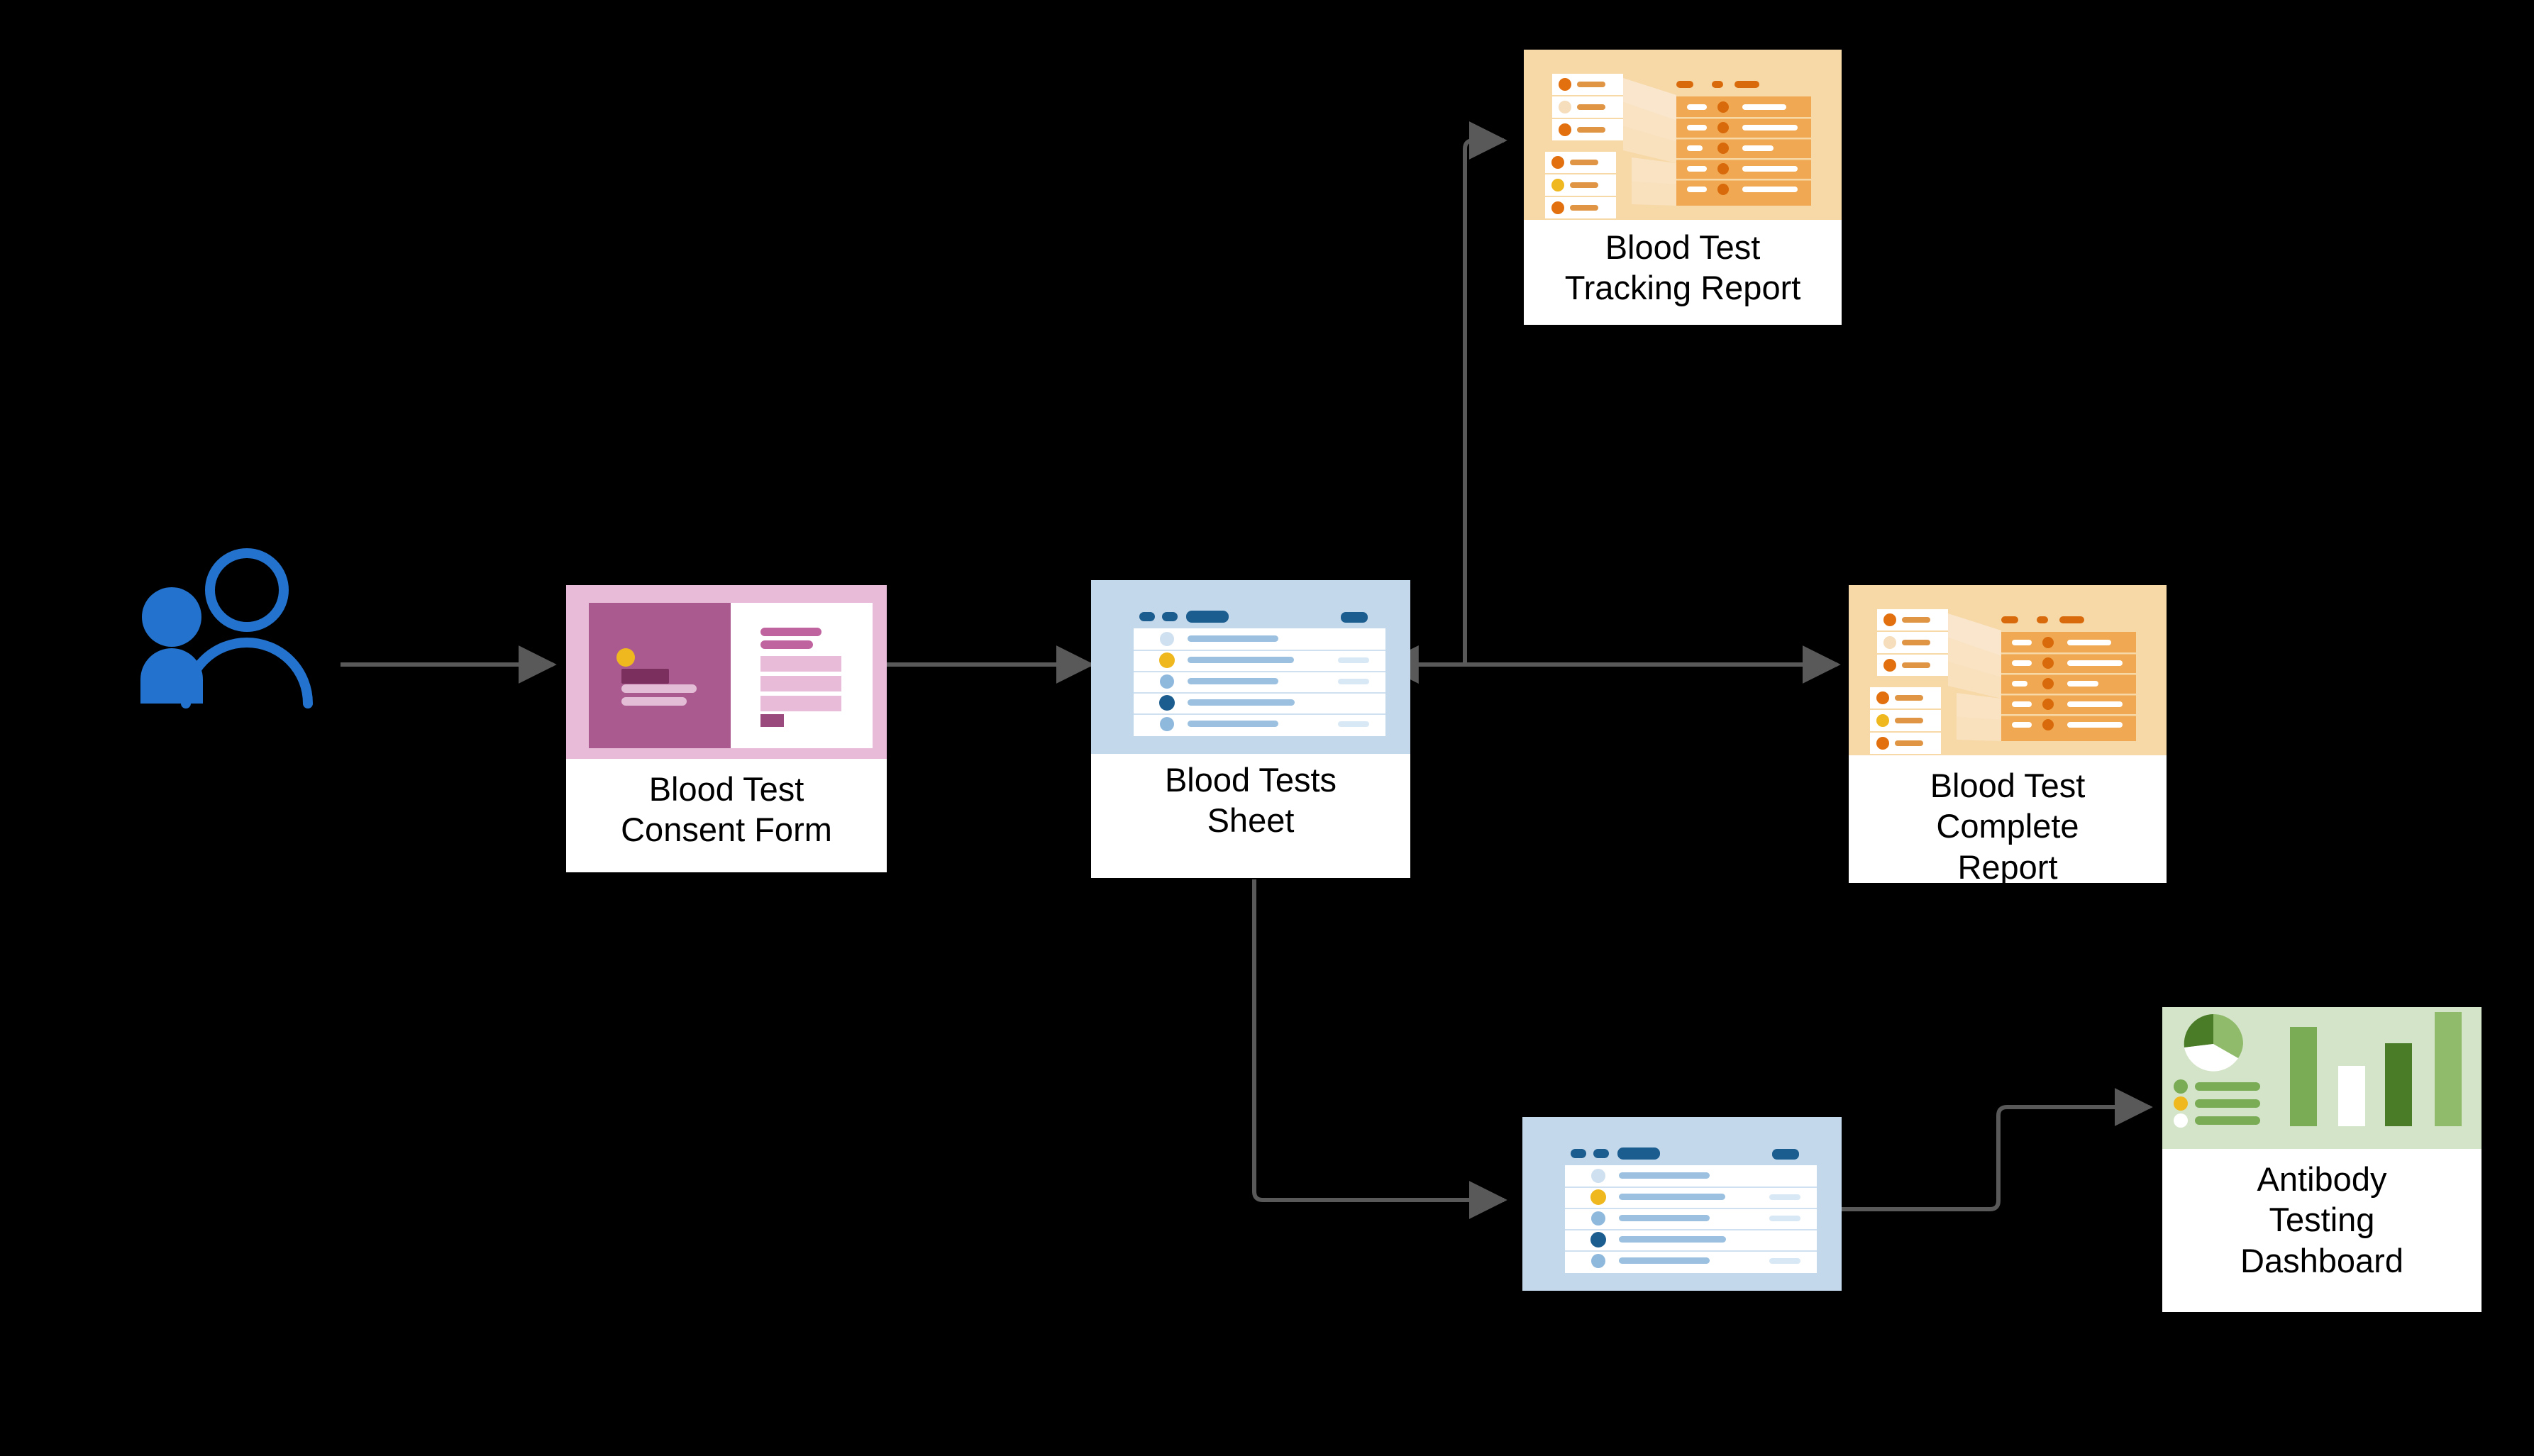 This screenshot has width=2534, height=1456. I want to click on node-antibody-dashboard-label: Antibody Testing Dashboard, so click(2322, 1230).